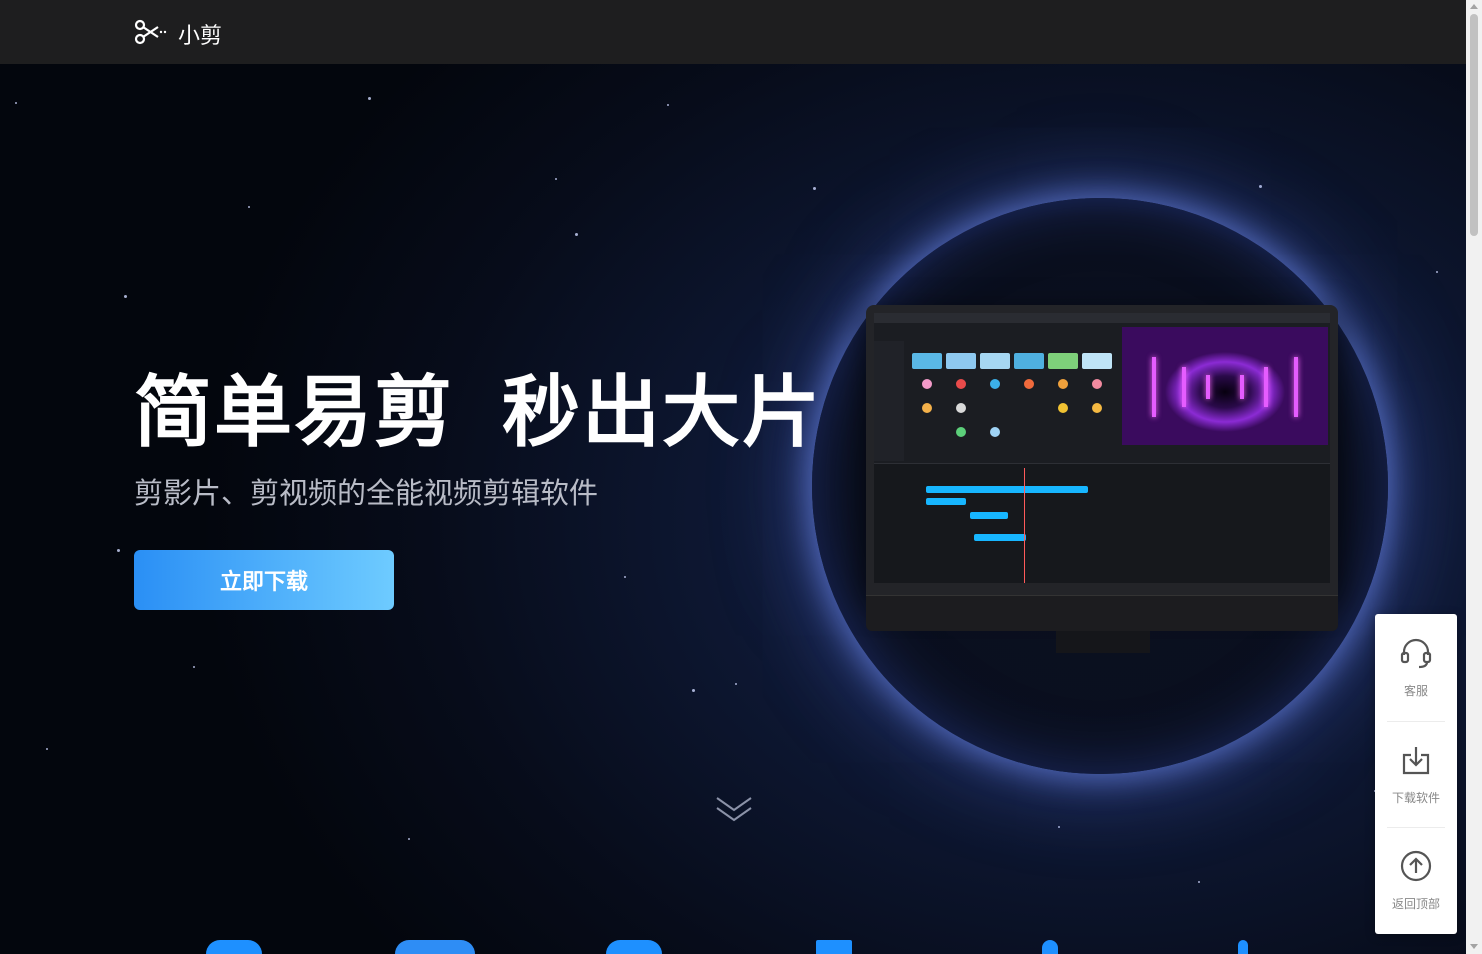  What do you see at coordinates (1416, 762) in the screenshot?
I see `download-icon` at bounding box center [1416, 762].